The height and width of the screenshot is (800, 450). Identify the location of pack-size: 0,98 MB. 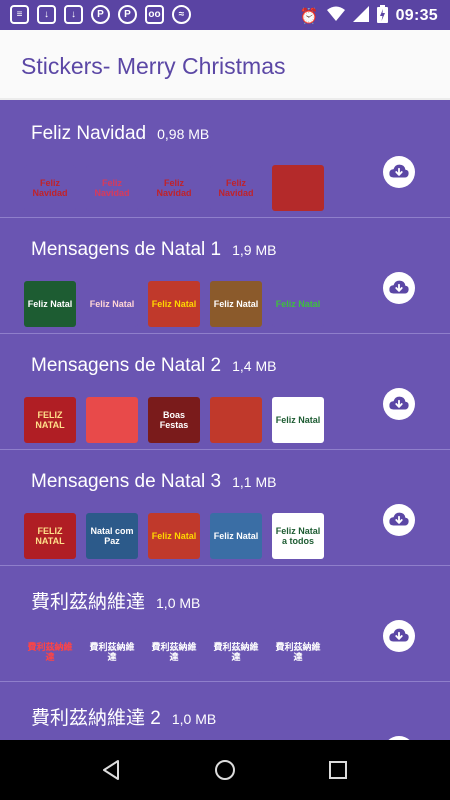
(183, 134).